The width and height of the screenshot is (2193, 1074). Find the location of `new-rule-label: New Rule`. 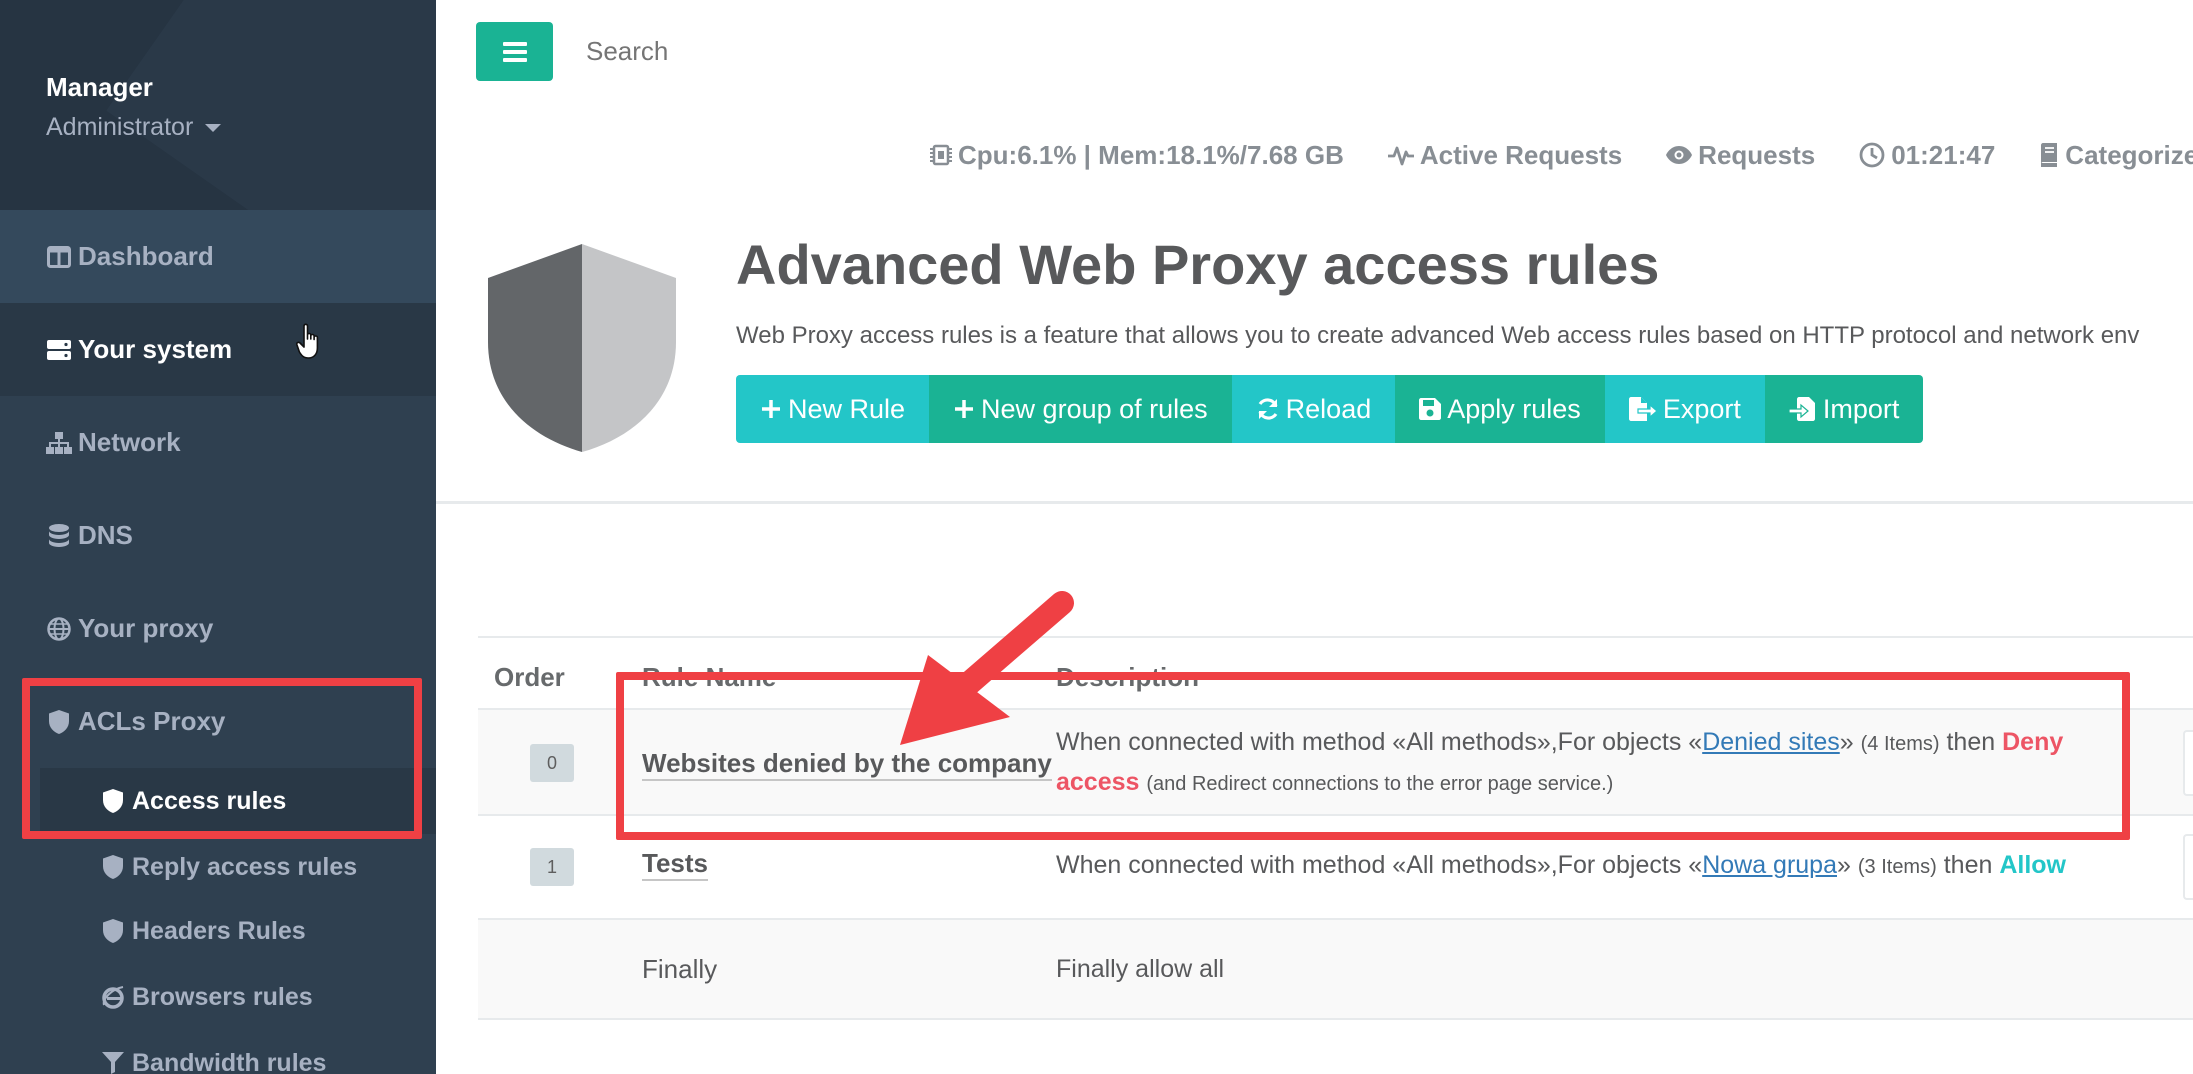

new-rule-label: New Rule is located at coordinates (847, 408).